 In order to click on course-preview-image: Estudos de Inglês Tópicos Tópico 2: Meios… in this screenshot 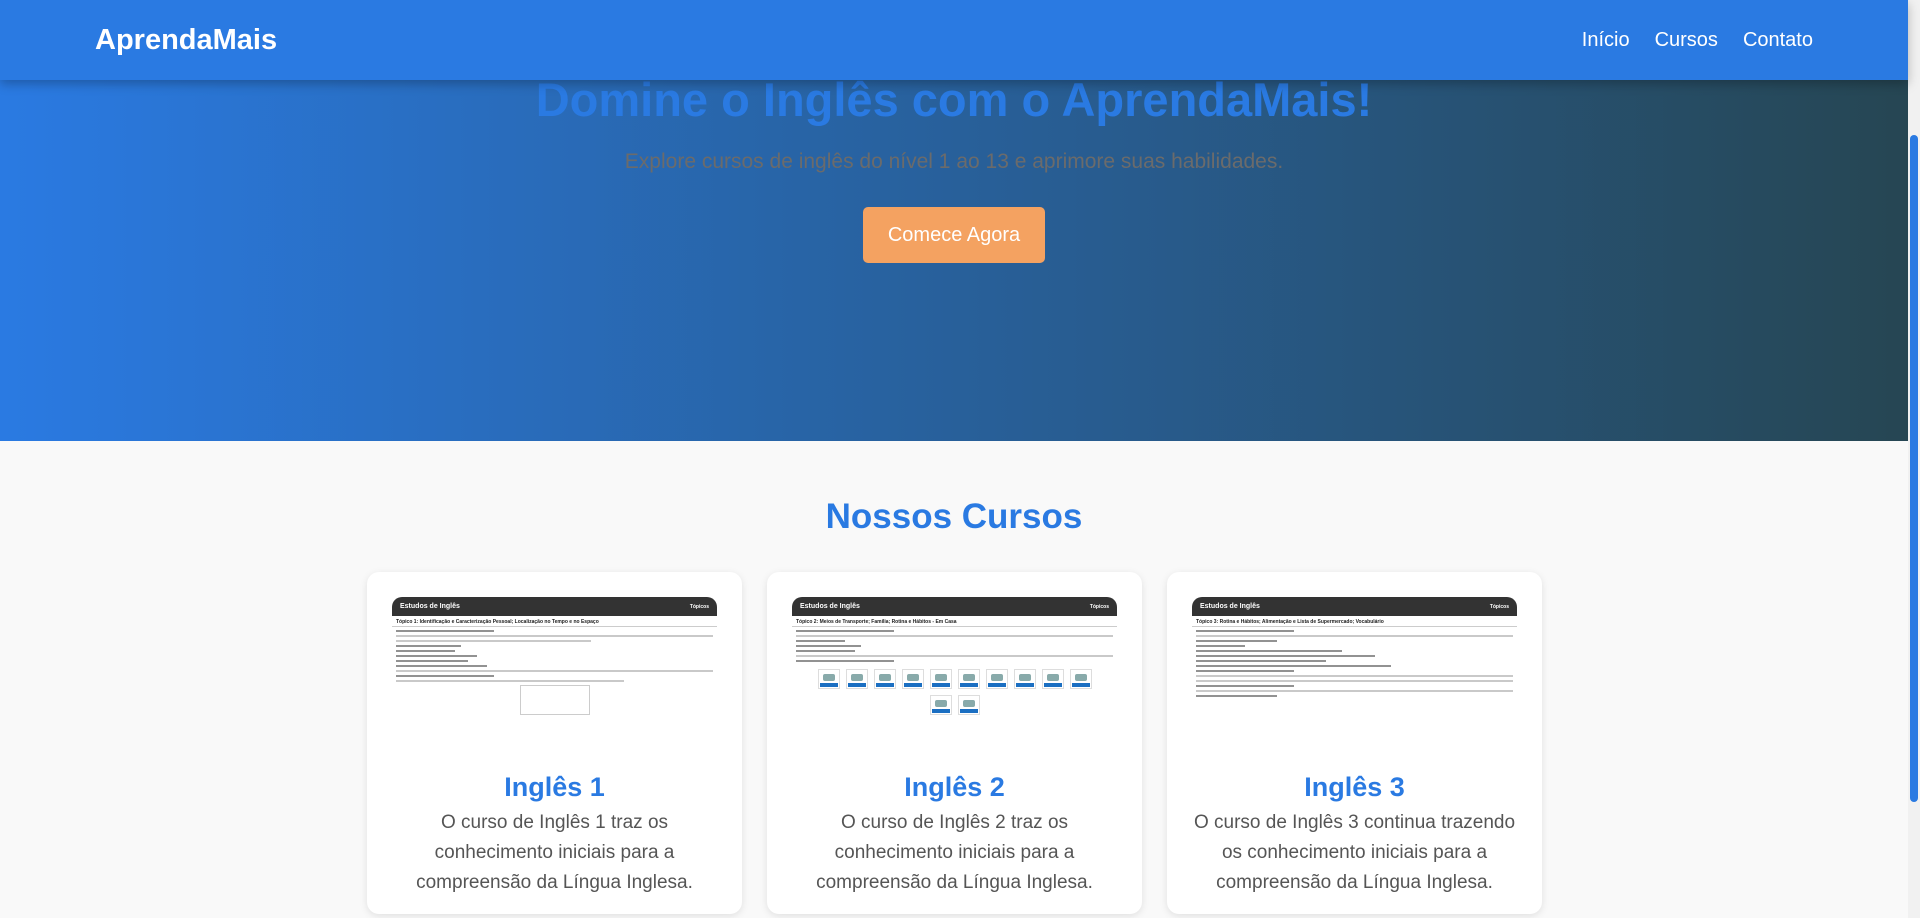, I will do `click(954, 675)`.